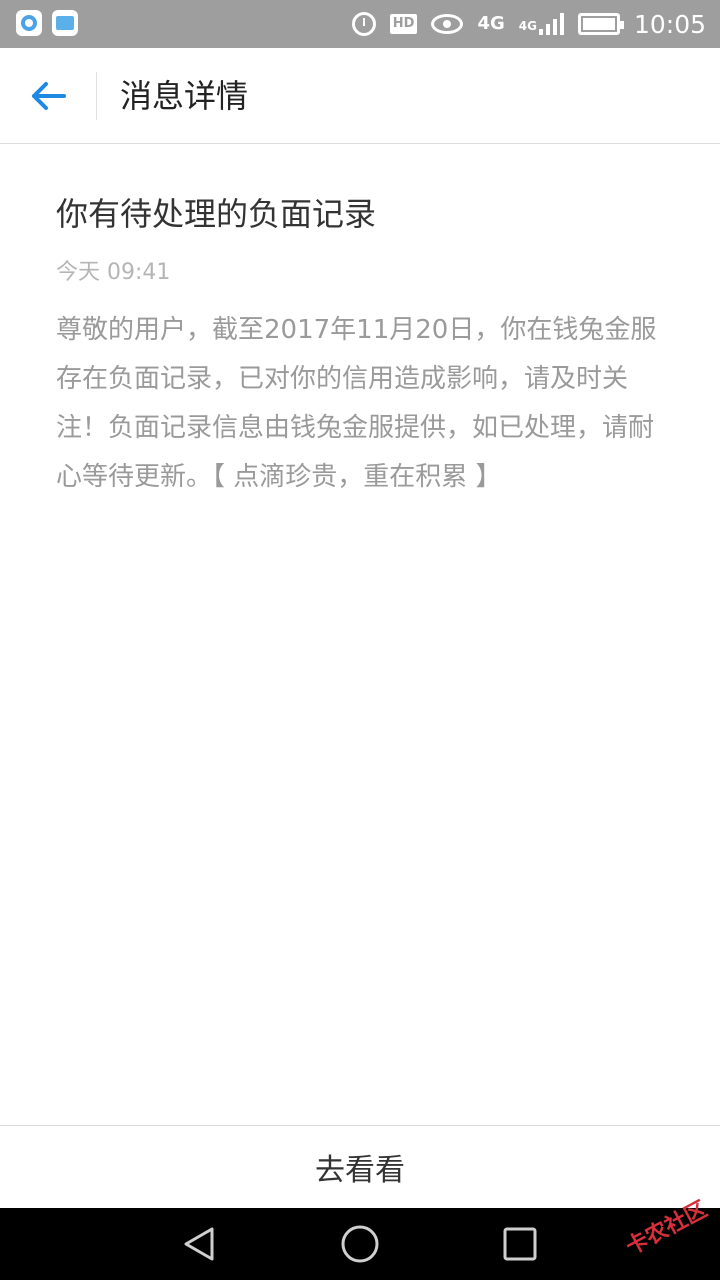 This screenshot has height=1280, width=720. Describe the element at coordinates (47, 23) in the screenshot. I see `status-bar-notifications` at that location.